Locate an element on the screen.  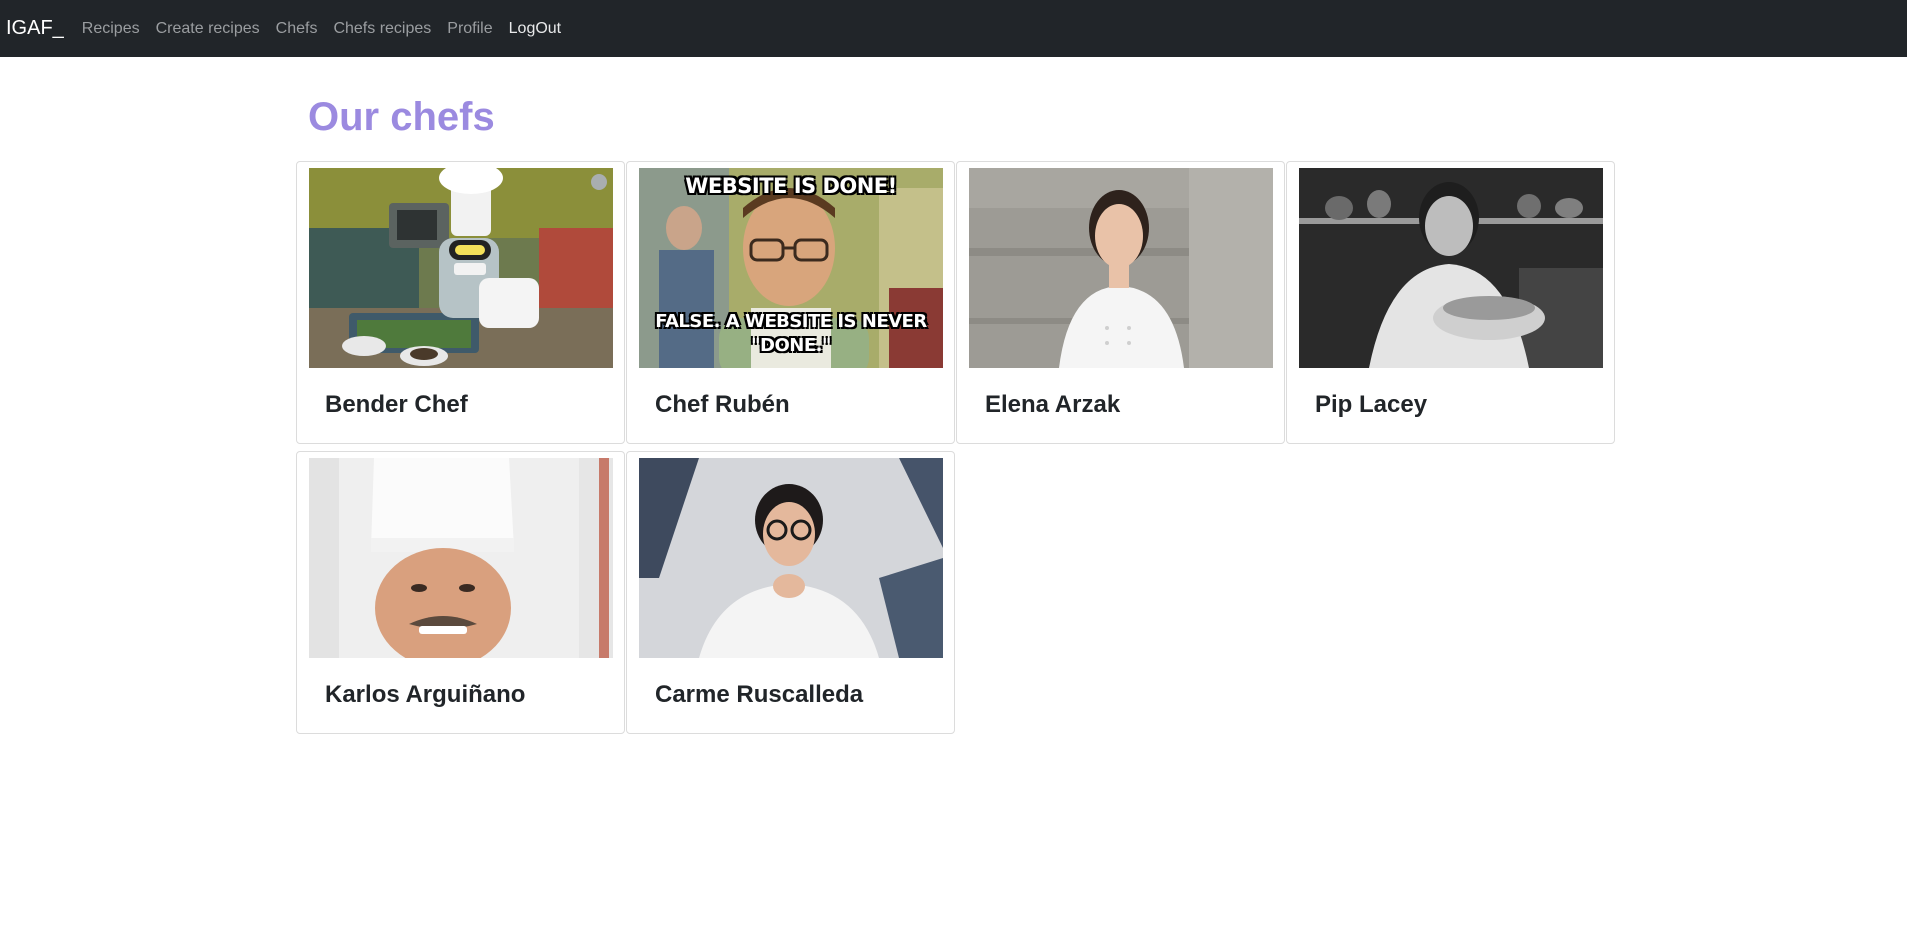
chef-card: Bender Chef is located at coordinates (460, 302).